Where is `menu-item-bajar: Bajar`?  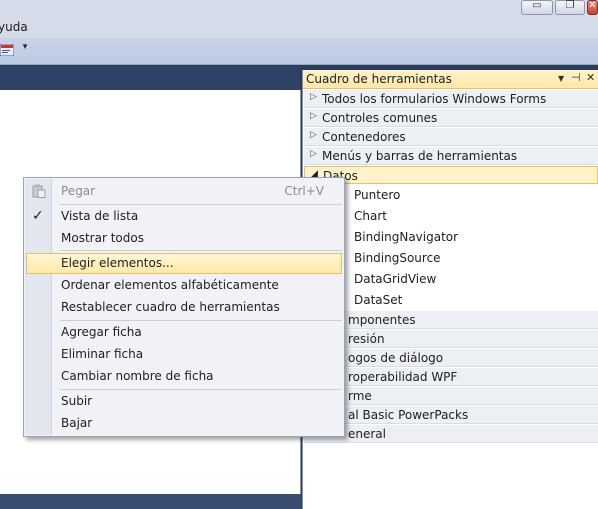 menu-item-bajar: Bajar is located at coordinates (184, 423).